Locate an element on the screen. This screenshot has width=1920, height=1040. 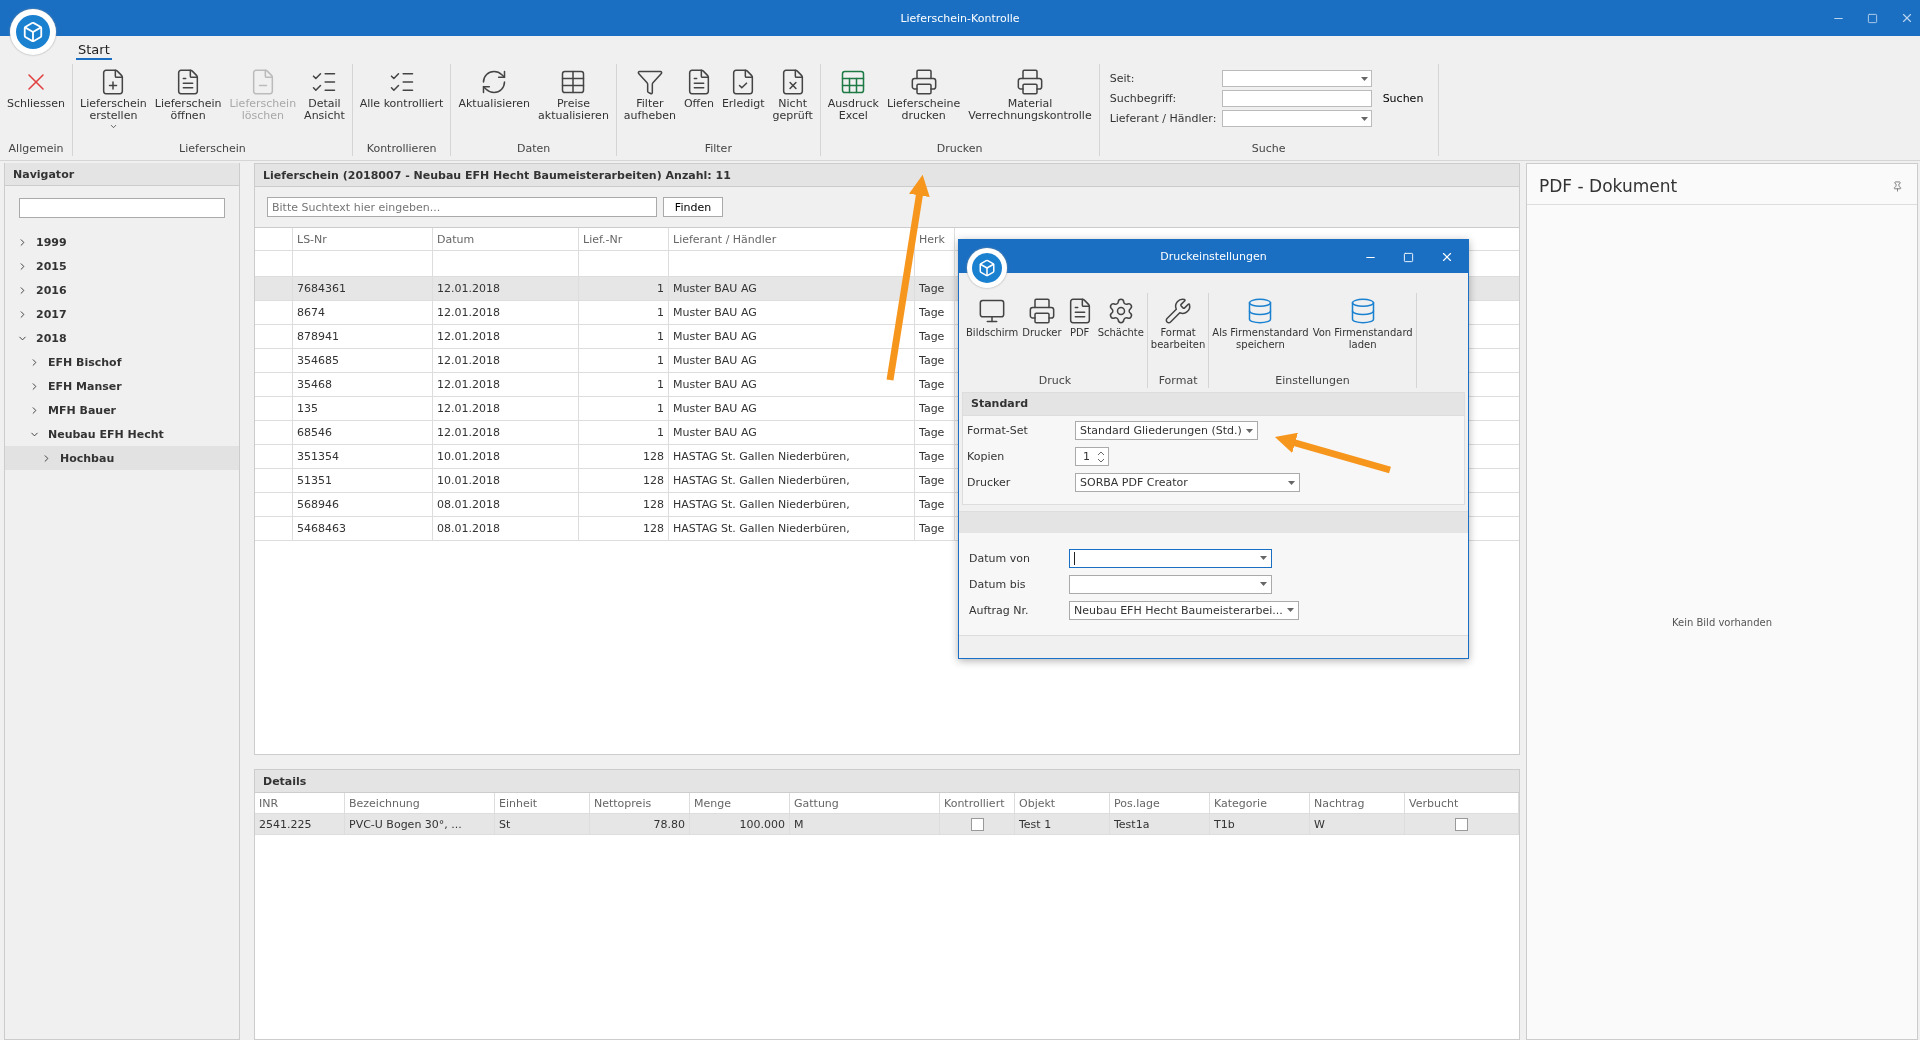
tree-item: EFH Manser is located at coordinates (122, 386).